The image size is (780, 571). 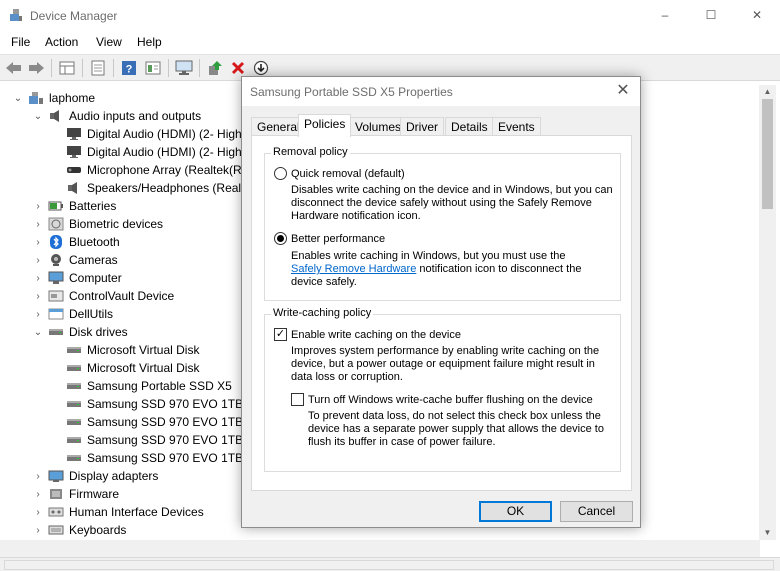 I want to click on tree-category: › Biometric devices, so click(x=97, y=224).